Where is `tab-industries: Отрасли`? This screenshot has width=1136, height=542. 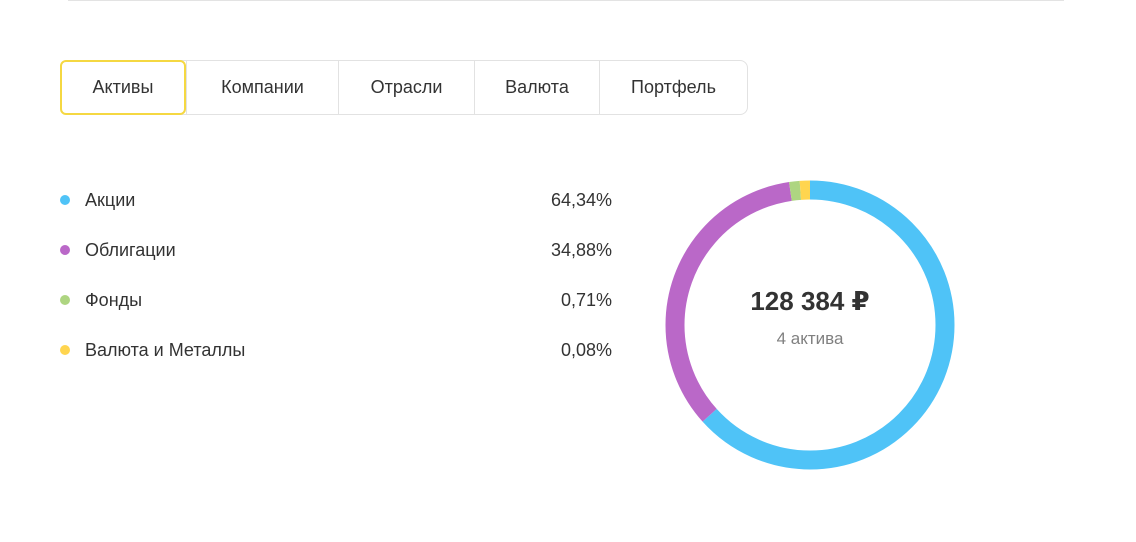
tab-industries: Отрасли is located at coordinates (406, 87).